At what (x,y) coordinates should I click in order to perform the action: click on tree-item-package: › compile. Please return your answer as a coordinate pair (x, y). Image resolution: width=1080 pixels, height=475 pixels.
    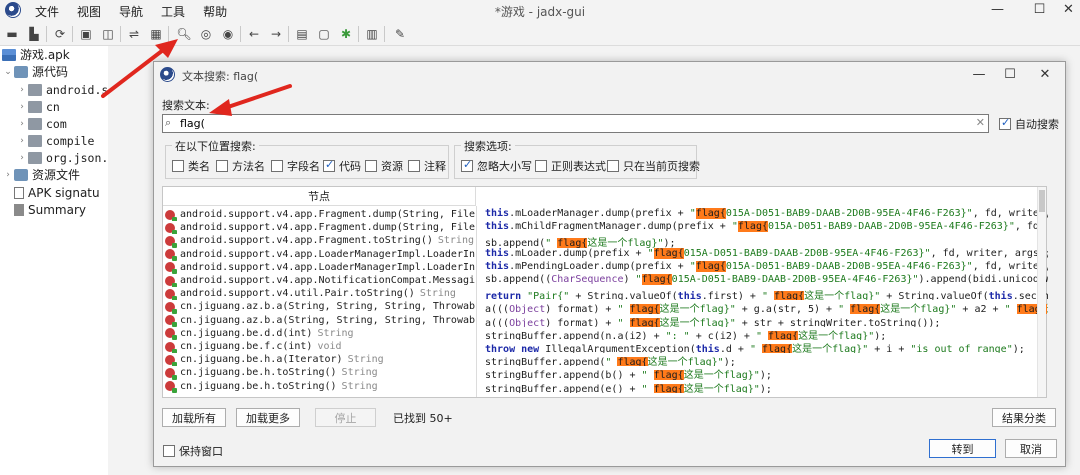
    Looking at the image, I should click on (55, 140).